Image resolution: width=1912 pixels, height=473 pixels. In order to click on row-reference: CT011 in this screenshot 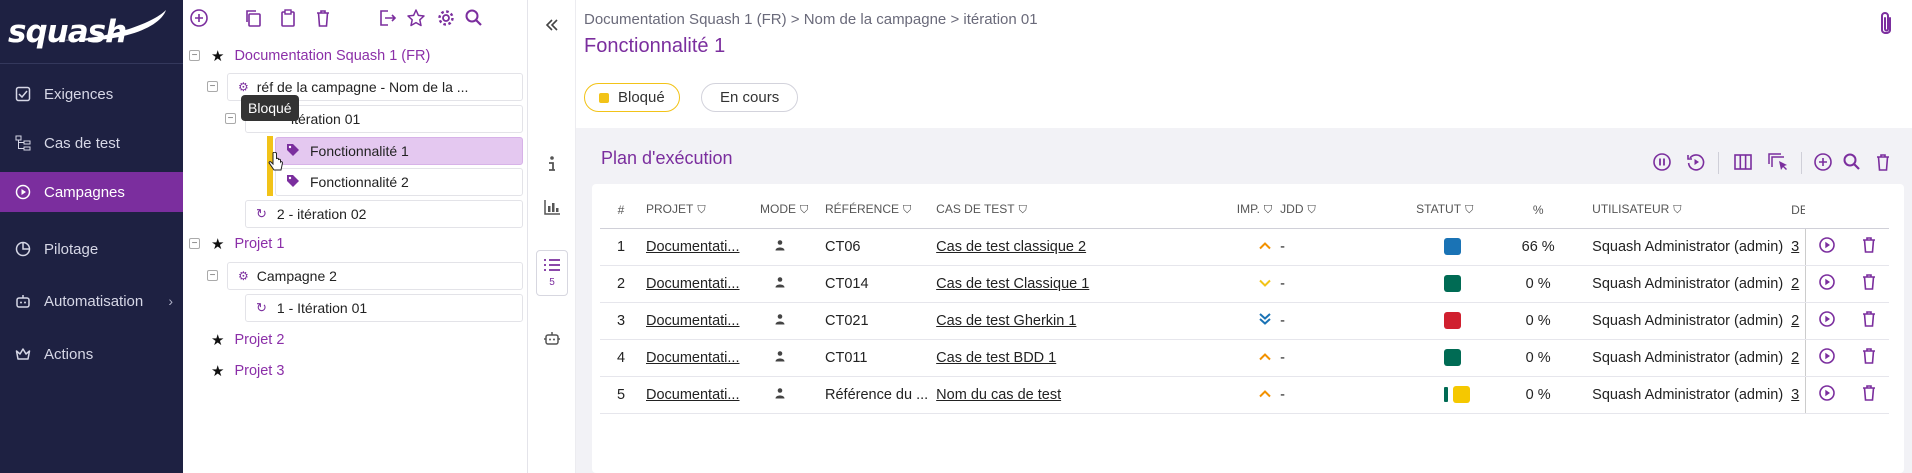, I will do `click(877, 358)`.